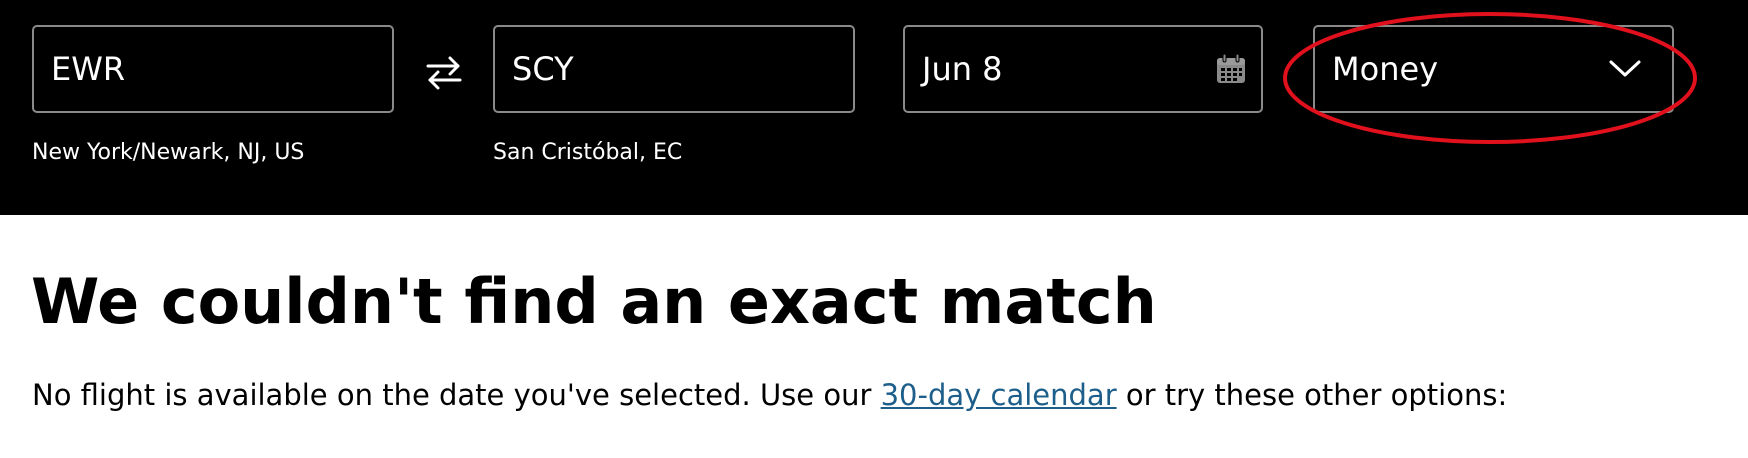 The width and height of the screenshot is (1748, 458). Describe the element at coordinates (999, 395) in the screenshot. I see `calendar-link: 30-day calendar` at that location.